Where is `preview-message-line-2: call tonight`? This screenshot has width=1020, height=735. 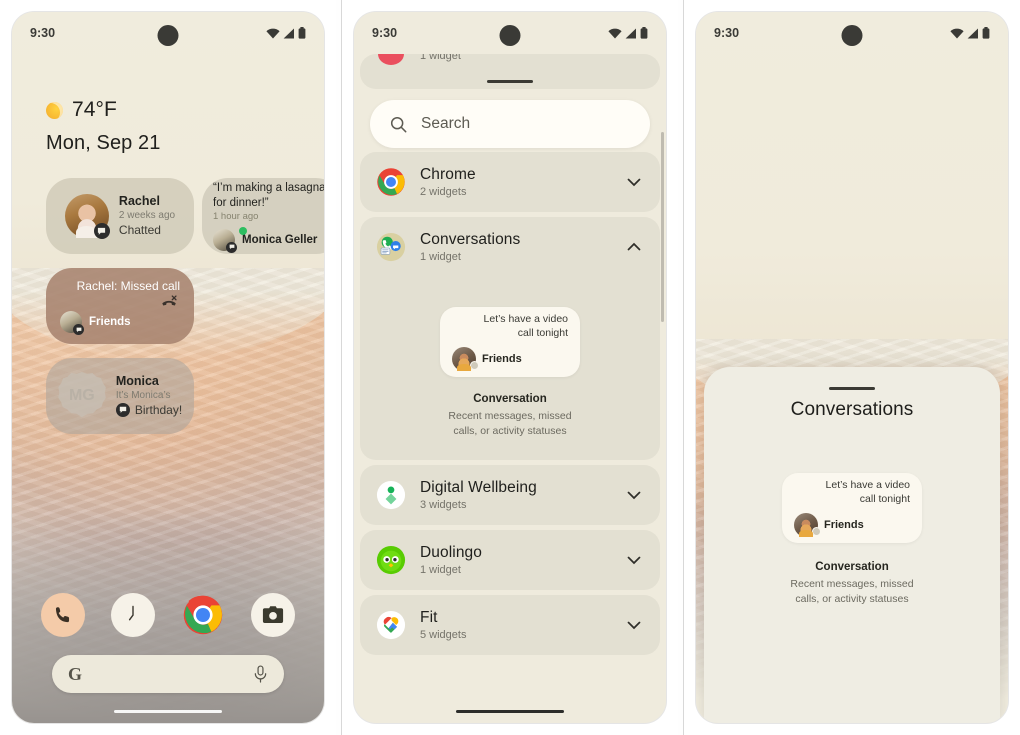
preview-message-line-2: call tonight is located at coordinates (884, 499).